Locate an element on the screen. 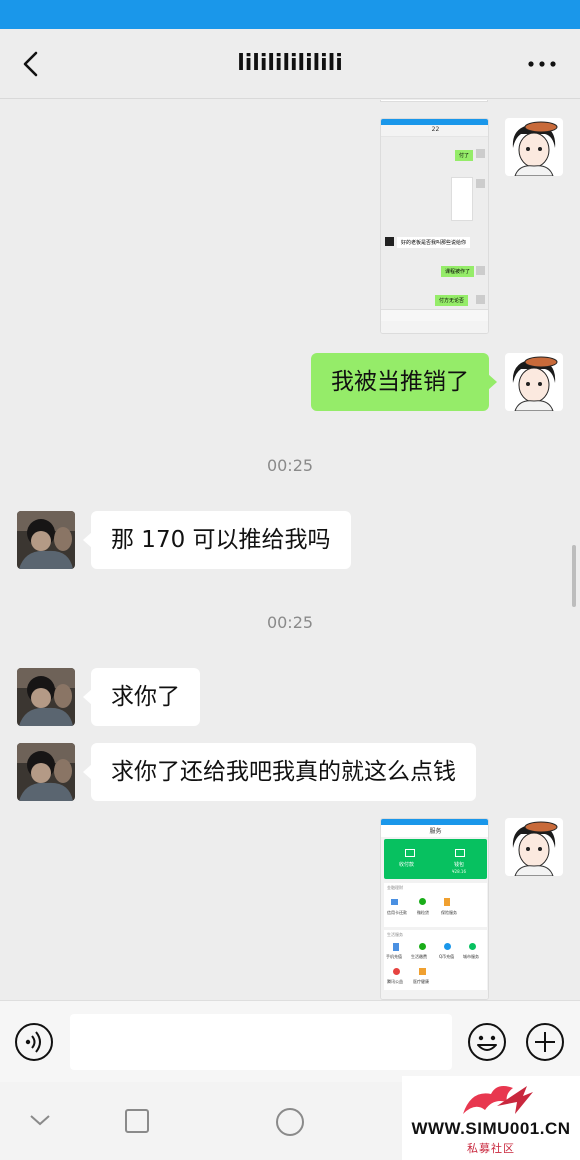 The width and height of the screenshot is (580, 1160). mini-bubble: 好的老板是否我叫那些说给你 is located at coordinates (434, 242).